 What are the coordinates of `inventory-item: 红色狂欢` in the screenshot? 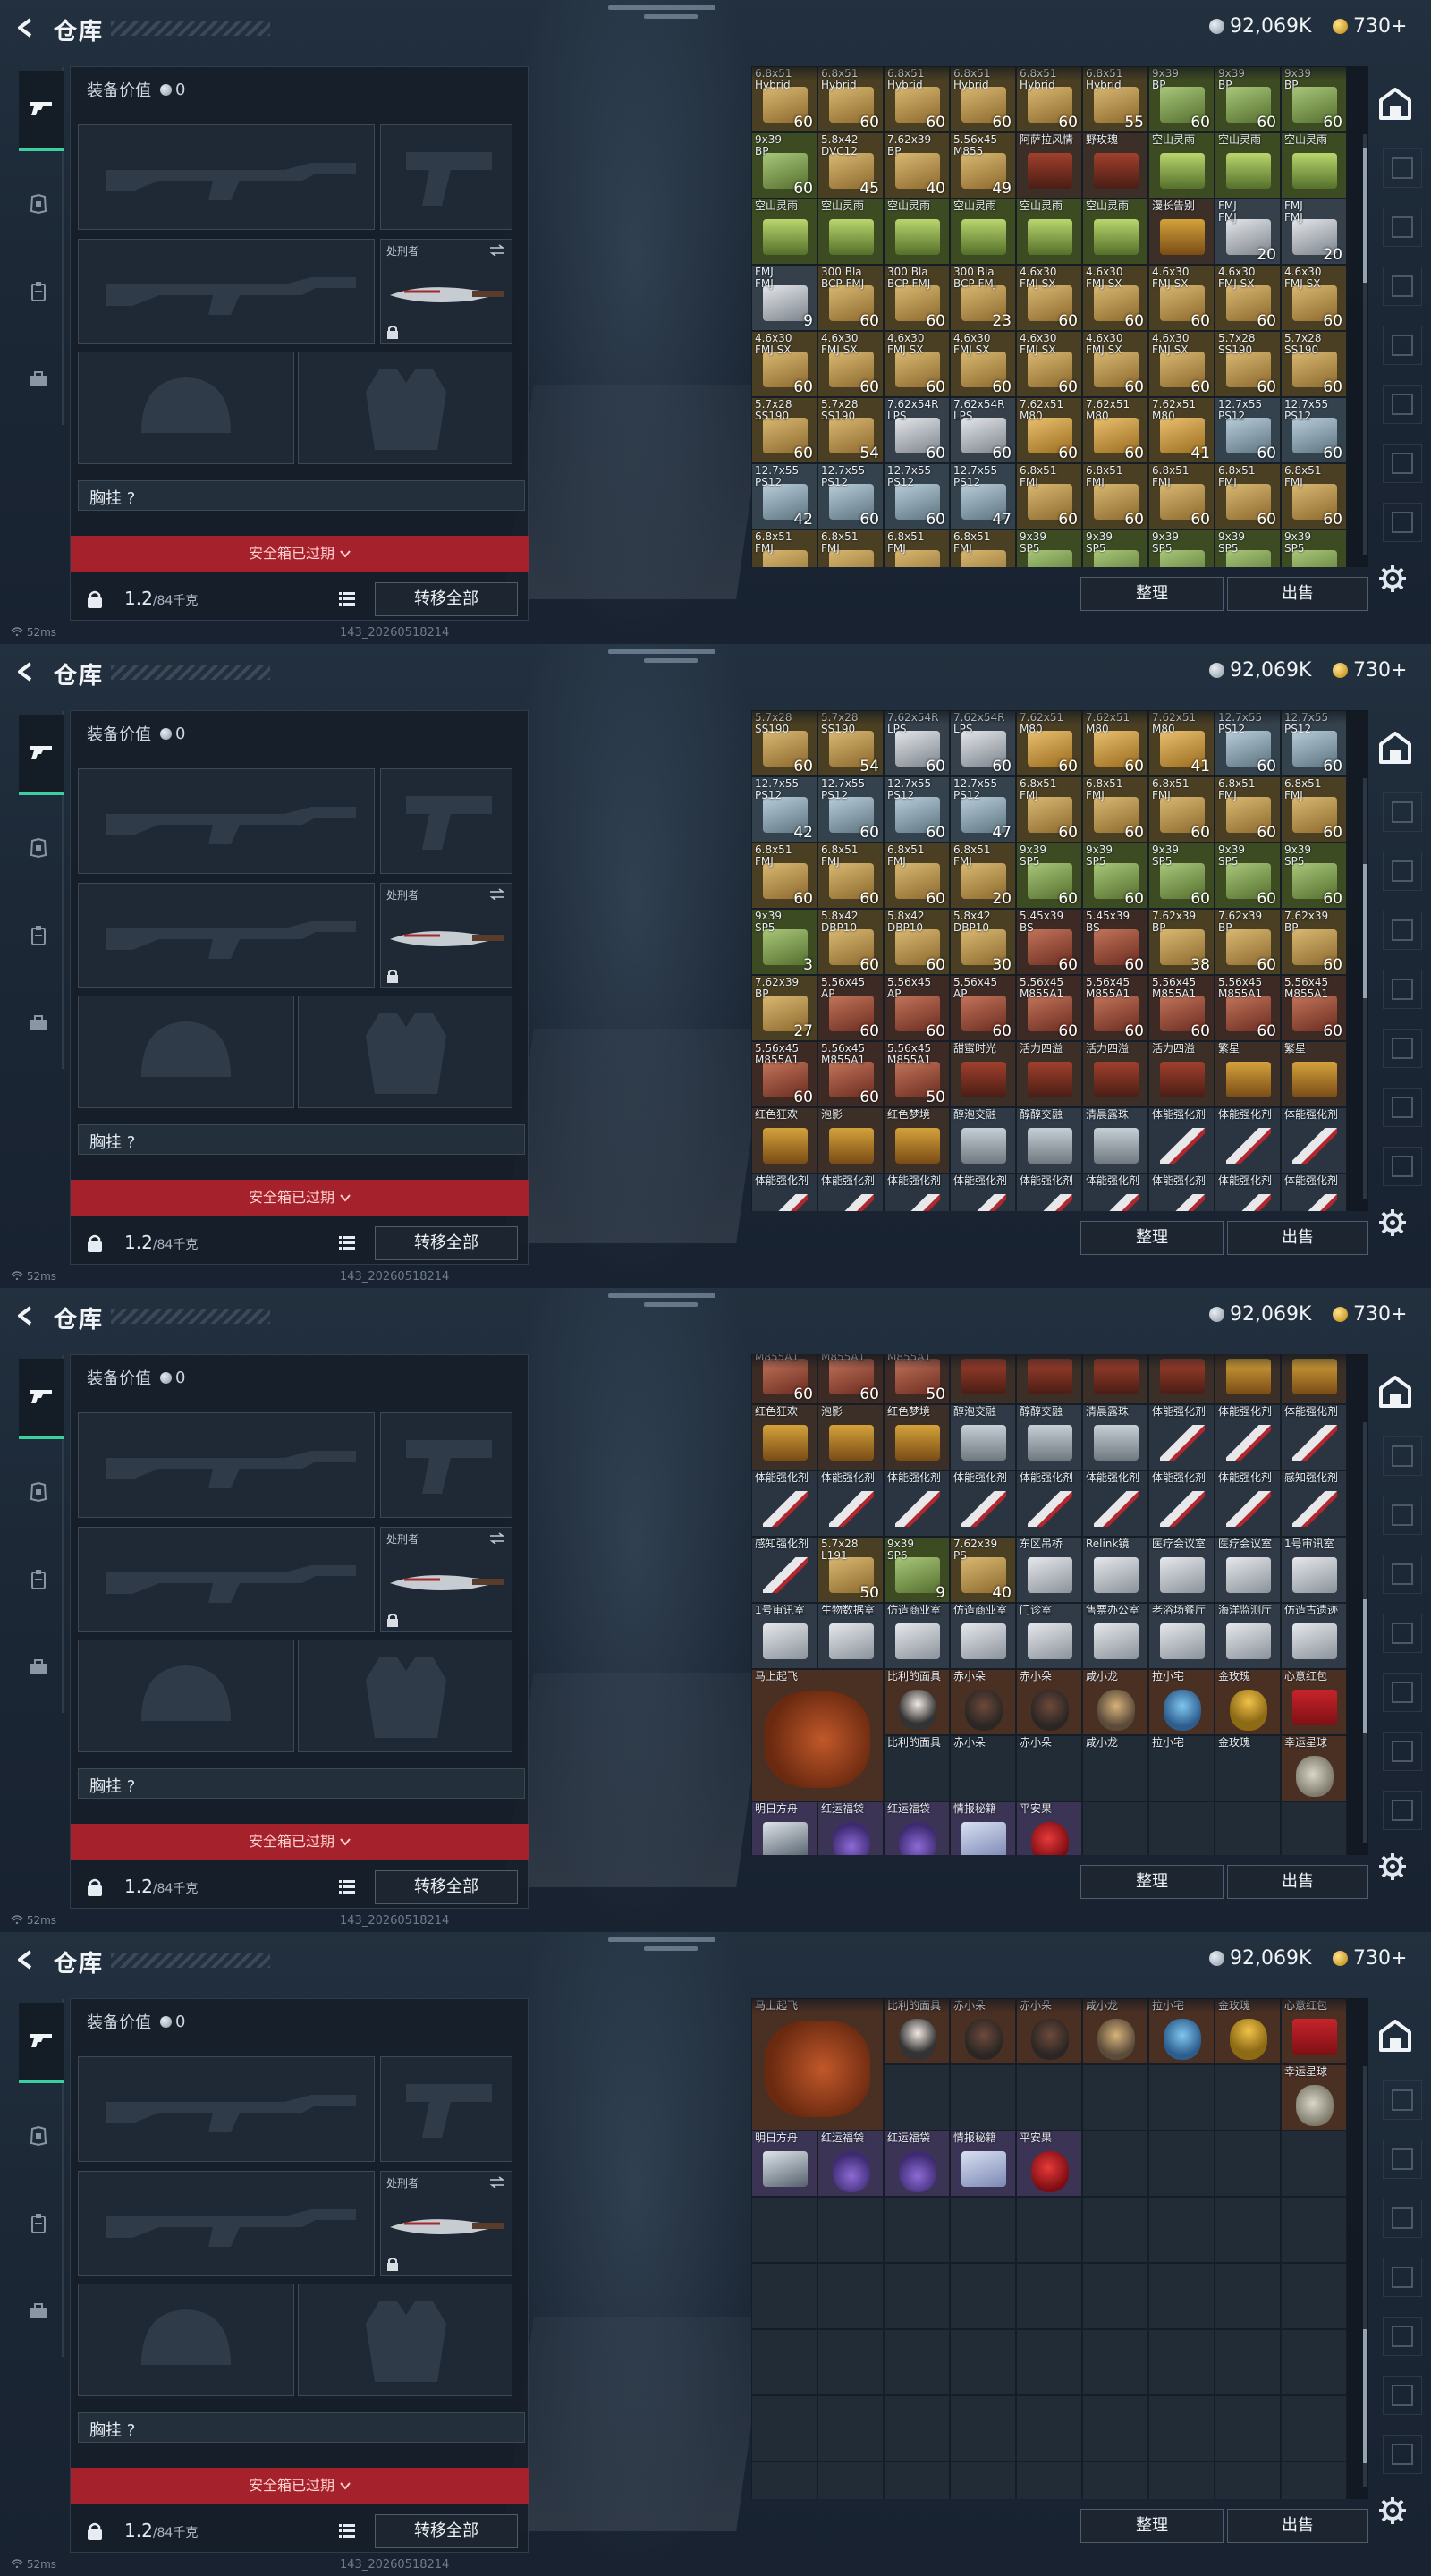 It's located at (784, 1437).